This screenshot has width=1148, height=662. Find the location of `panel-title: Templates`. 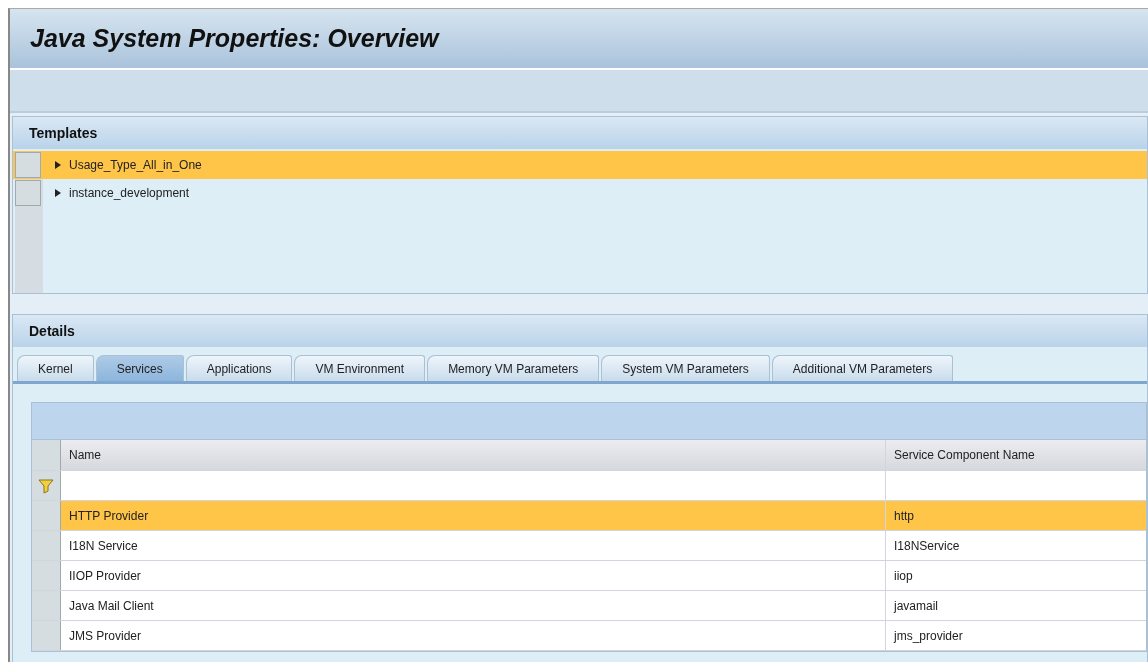

panel-title: Templates is located at coordinates (580, 133).